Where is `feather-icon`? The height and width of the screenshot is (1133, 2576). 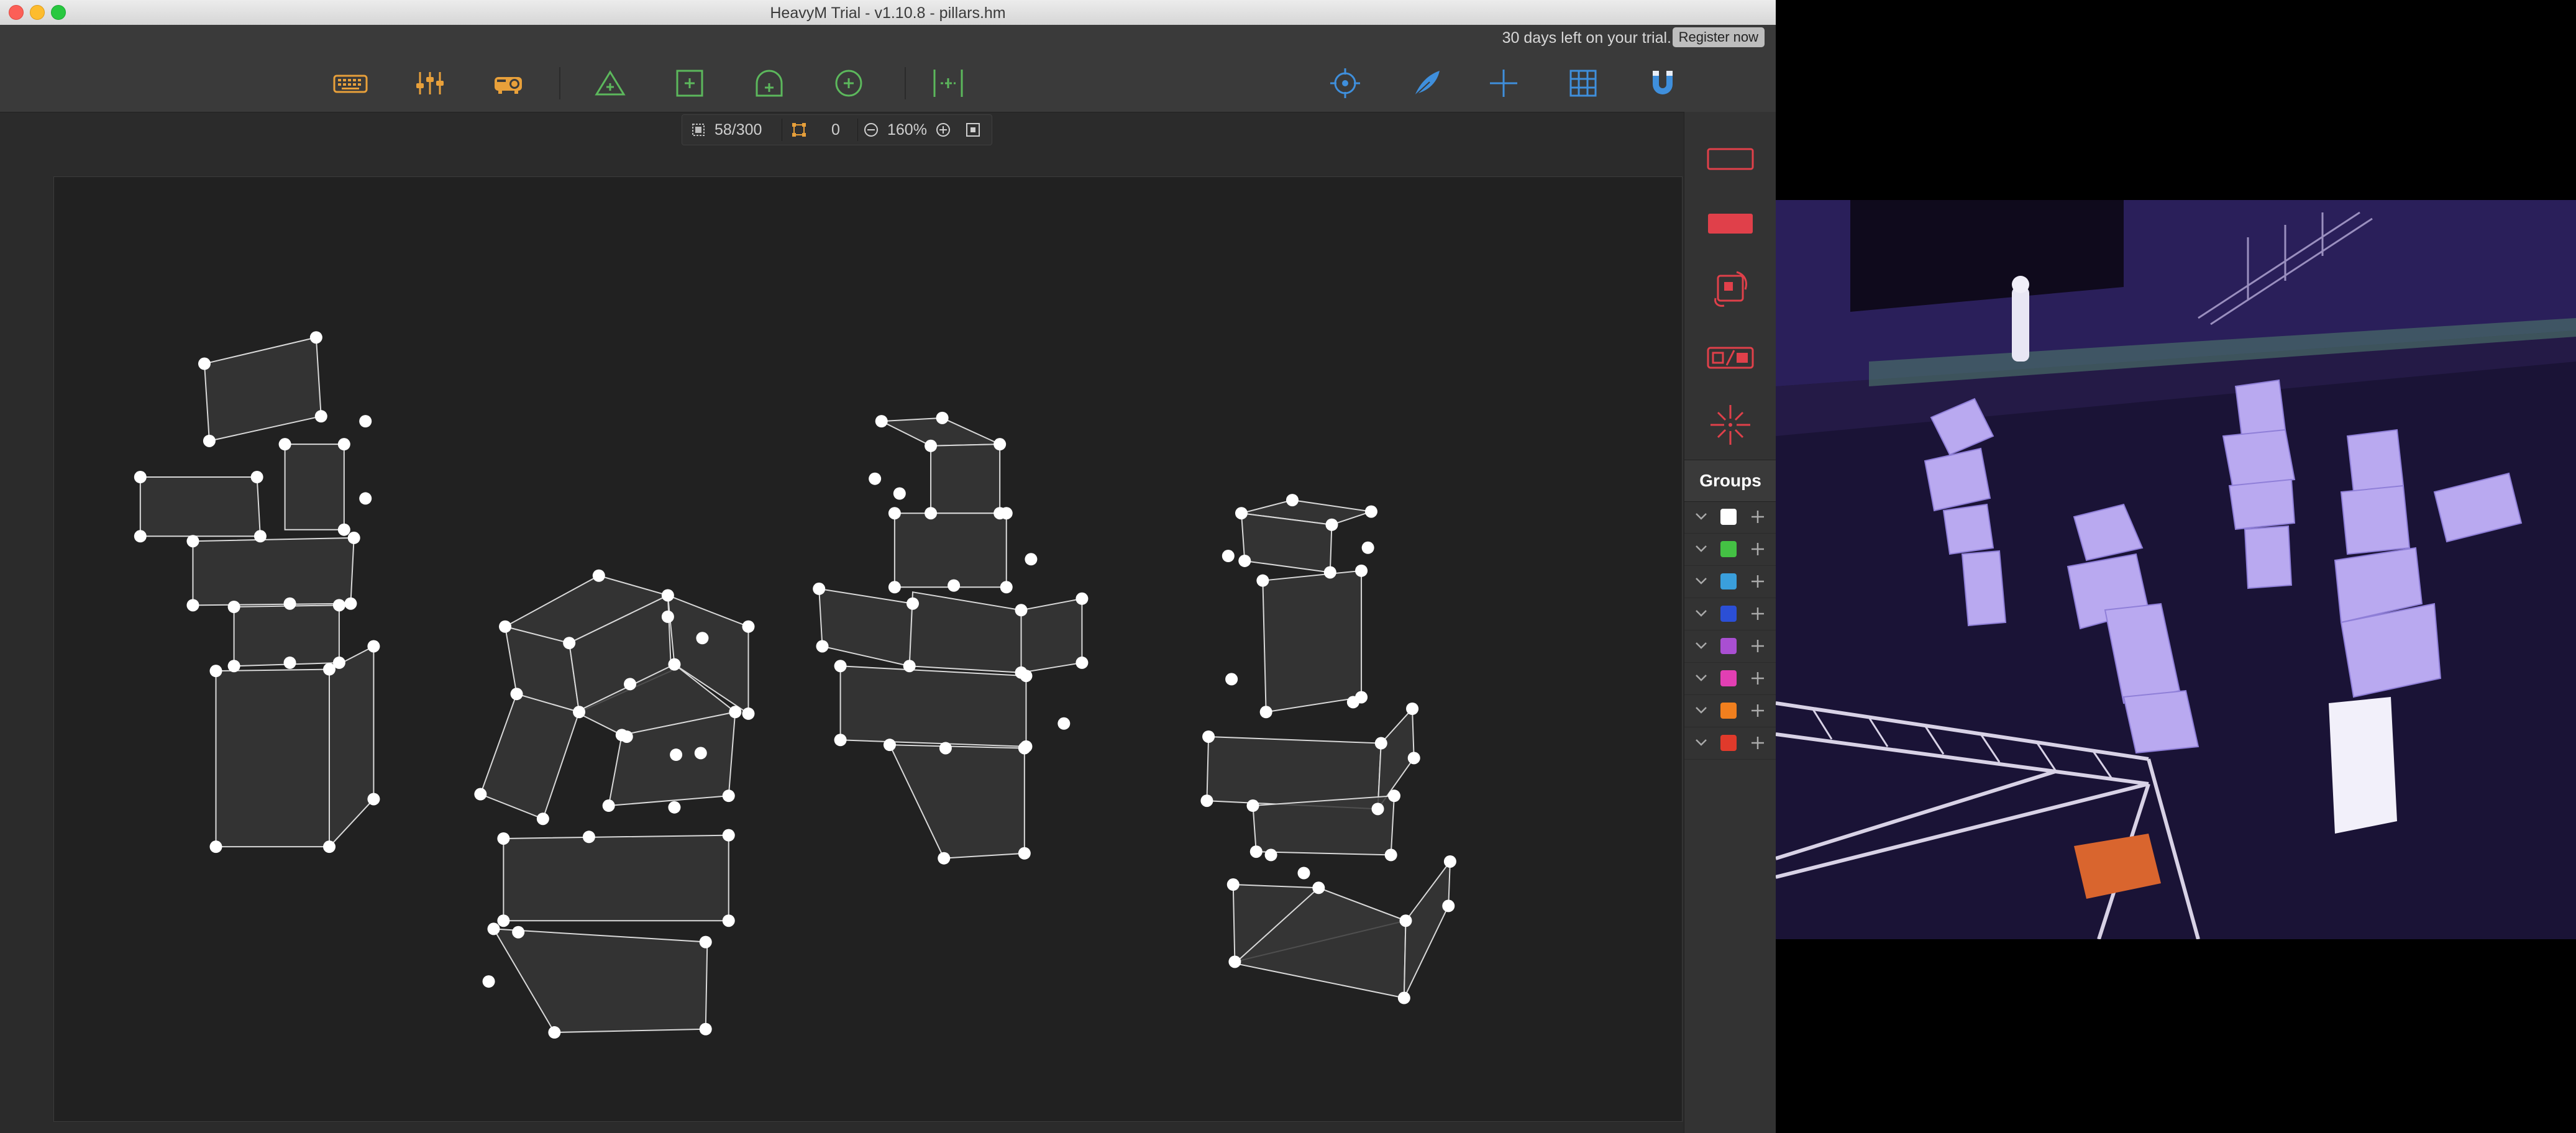 feather-icon is located at coordinates (1426, 83).